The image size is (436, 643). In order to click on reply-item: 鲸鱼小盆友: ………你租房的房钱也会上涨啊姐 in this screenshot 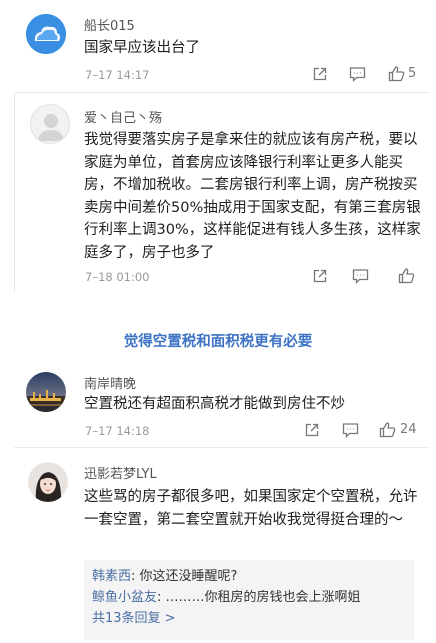, I will do `click(226, 597)`.